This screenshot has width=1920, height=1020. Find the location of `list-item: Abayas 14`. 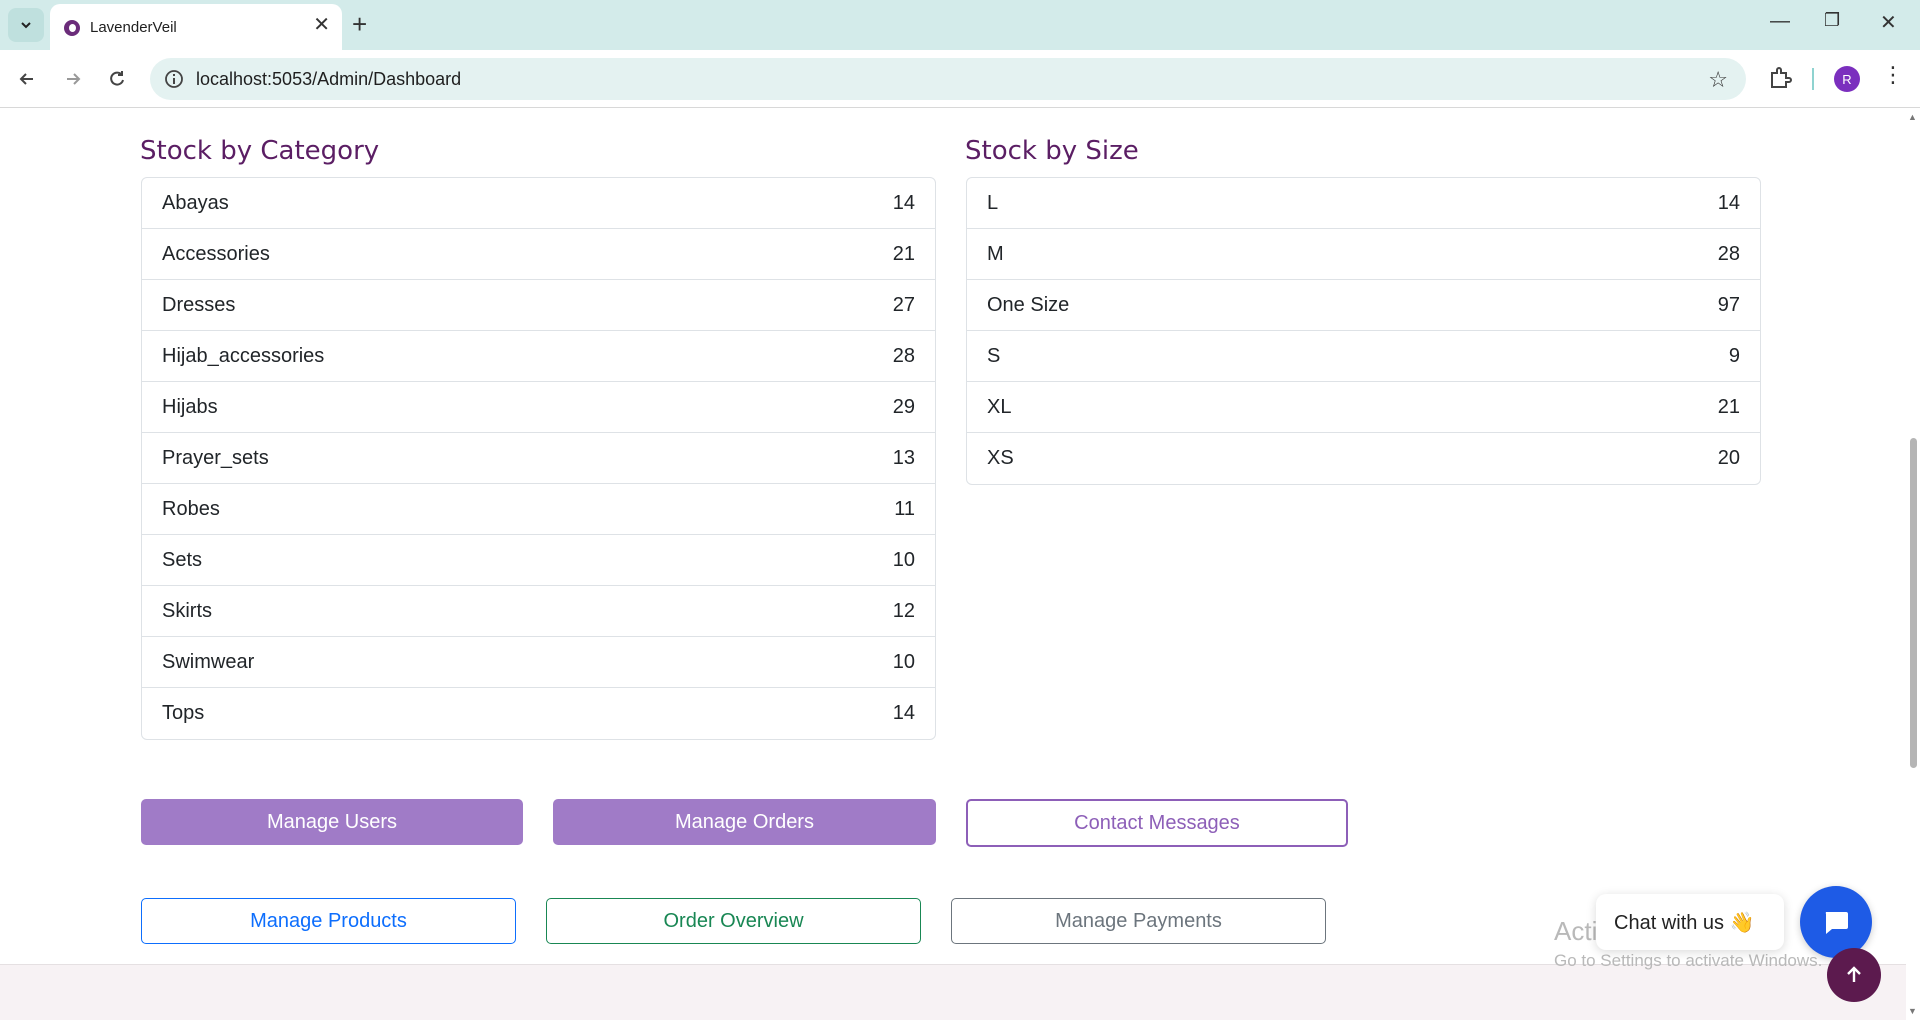

list-item: Abayas 14 is located at coordinates (538, 203).